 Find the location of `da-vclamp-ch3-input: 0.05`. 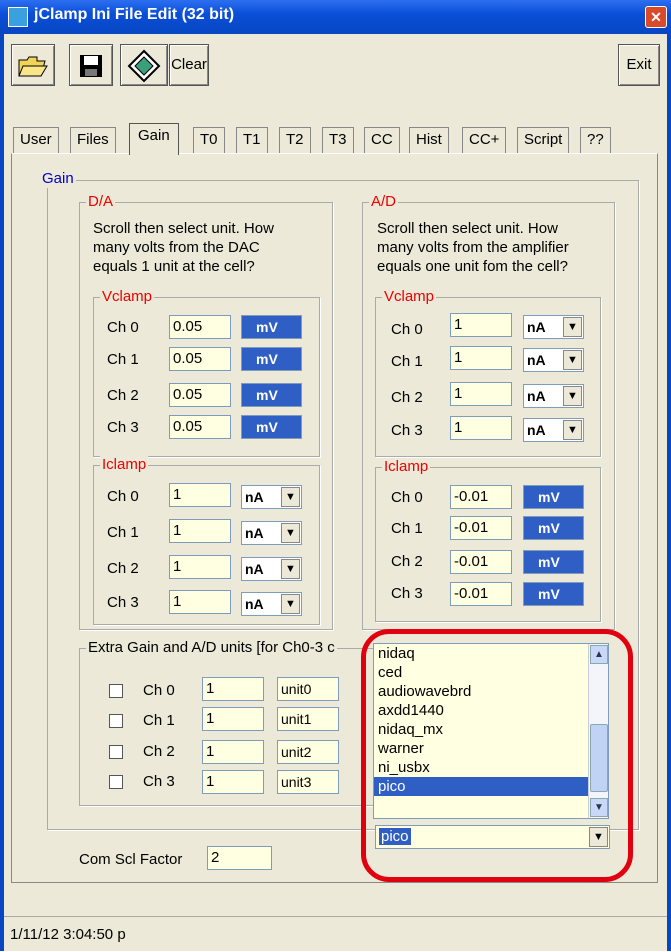

da-vclamp-ch3-input: 0.05 is located at coordinates (200, 427).